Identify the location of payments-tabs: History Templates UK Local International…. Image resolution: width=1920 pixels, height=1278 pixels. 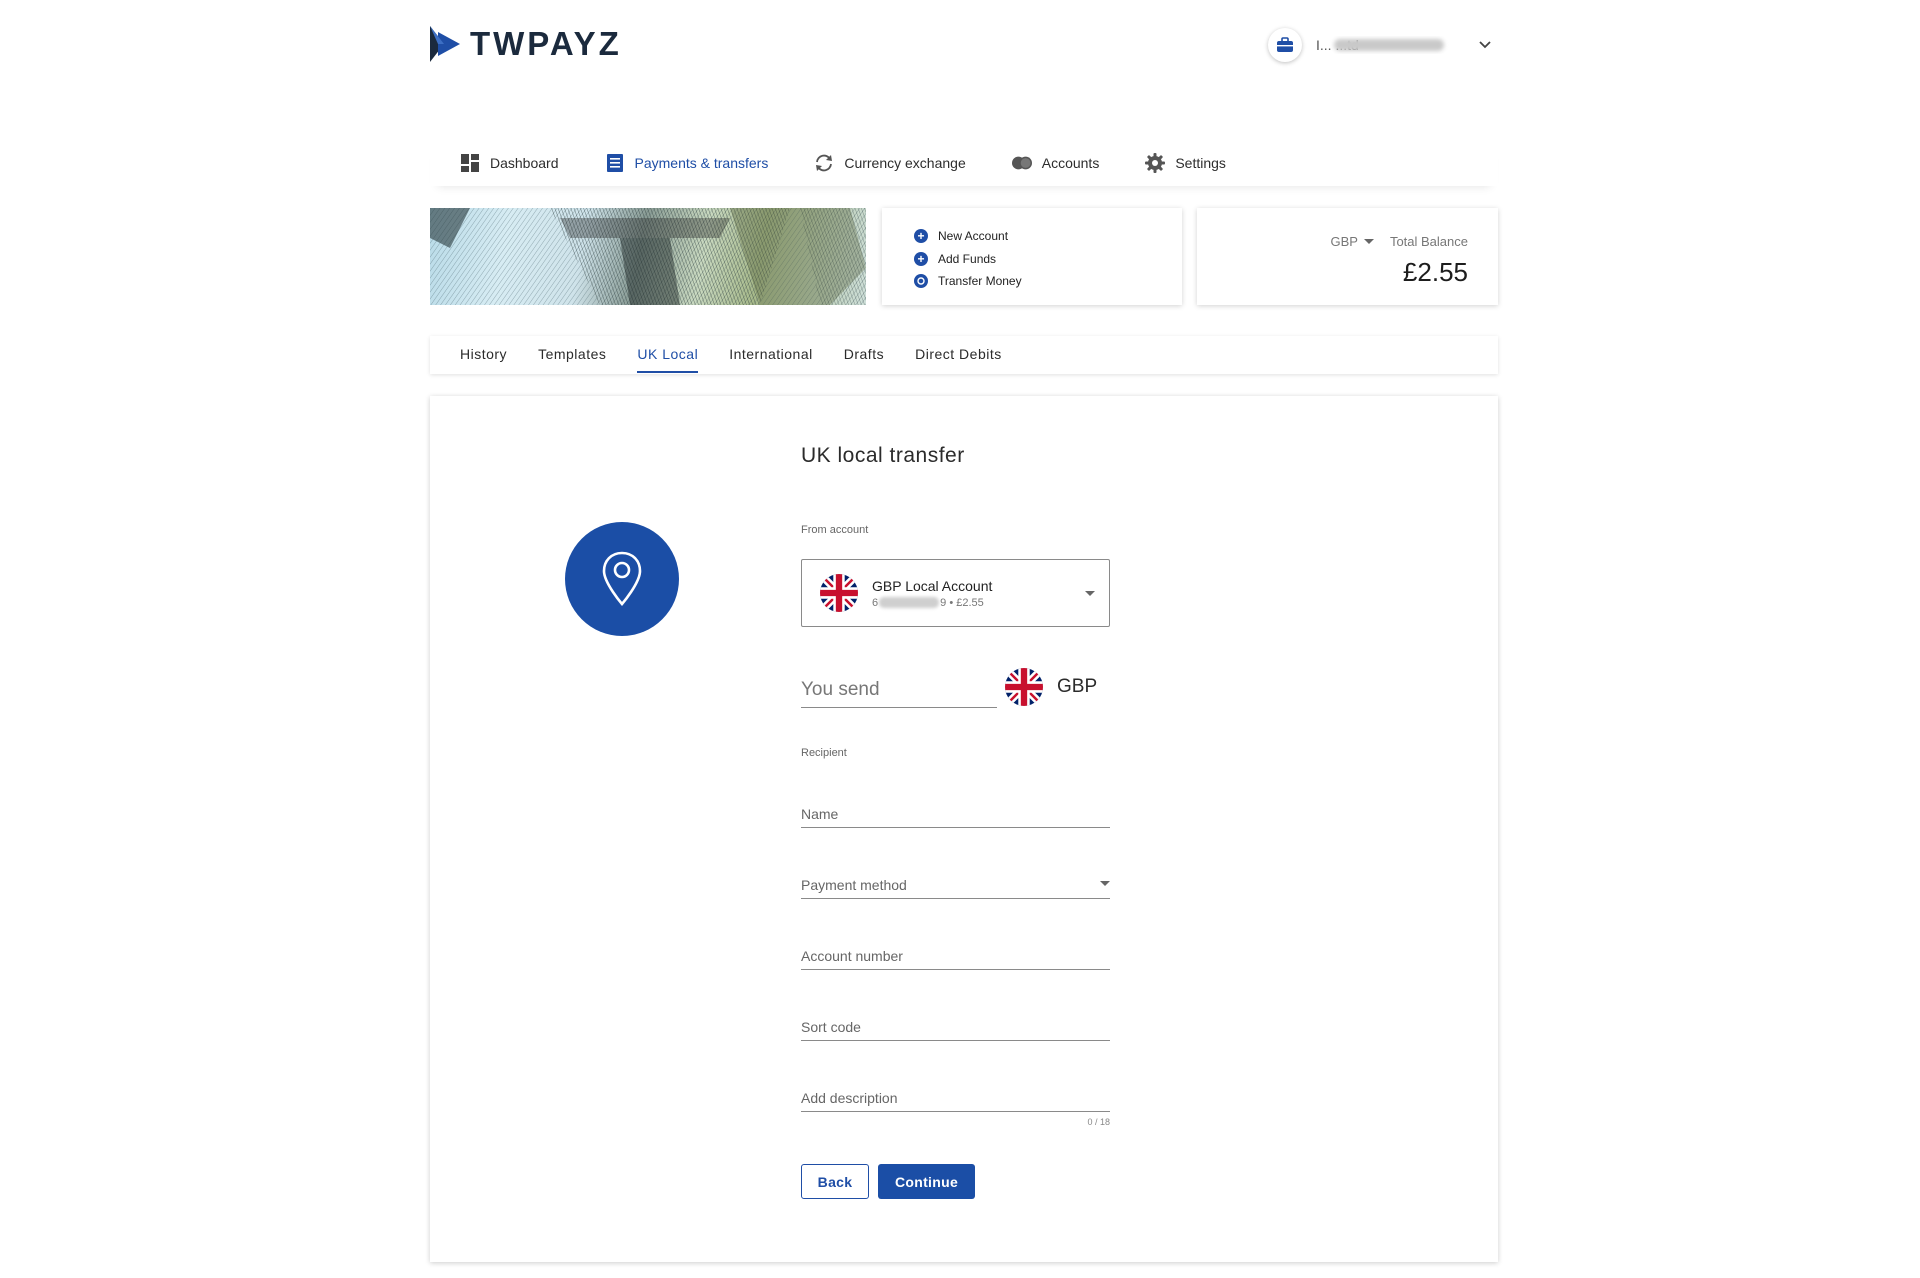
(964, 355).